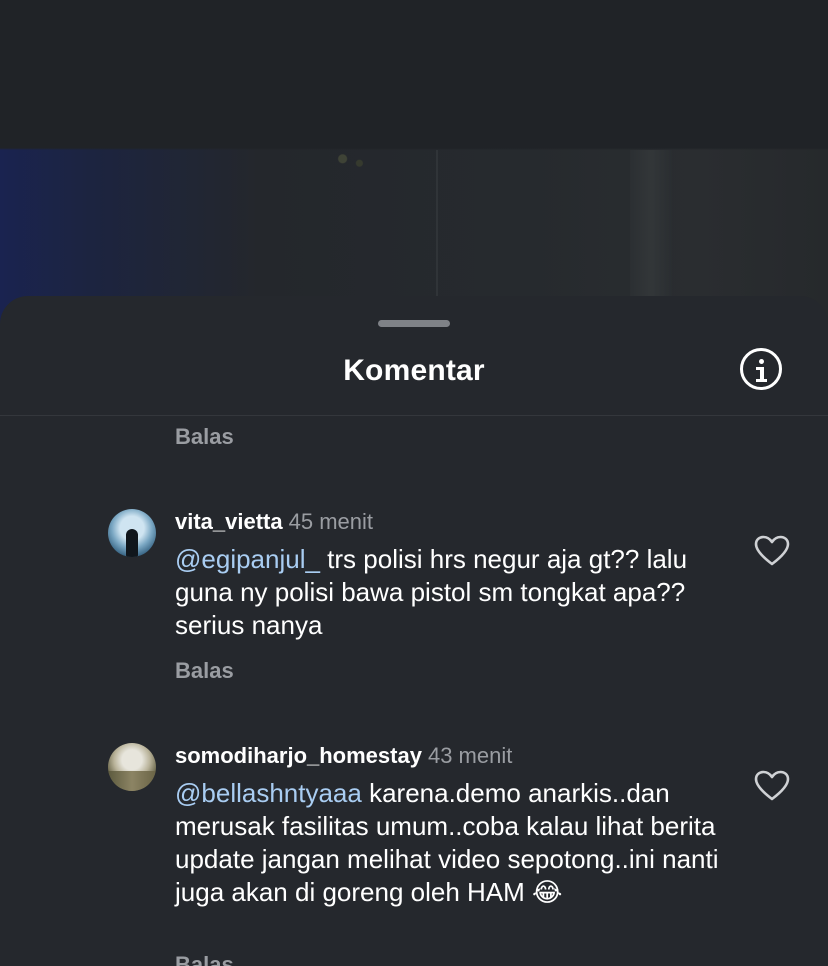  I want to click on comment-mention: @egipanjul_, so click(247, 559).